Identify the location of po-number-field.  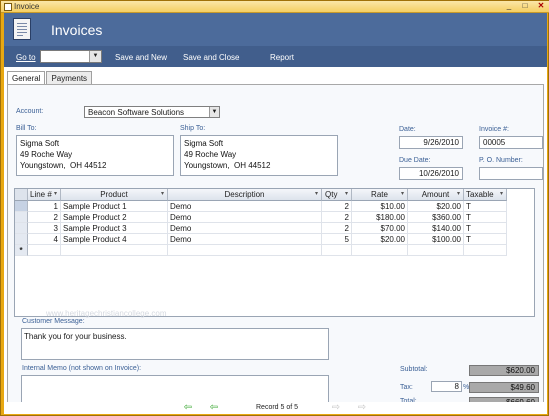
(511, 173).